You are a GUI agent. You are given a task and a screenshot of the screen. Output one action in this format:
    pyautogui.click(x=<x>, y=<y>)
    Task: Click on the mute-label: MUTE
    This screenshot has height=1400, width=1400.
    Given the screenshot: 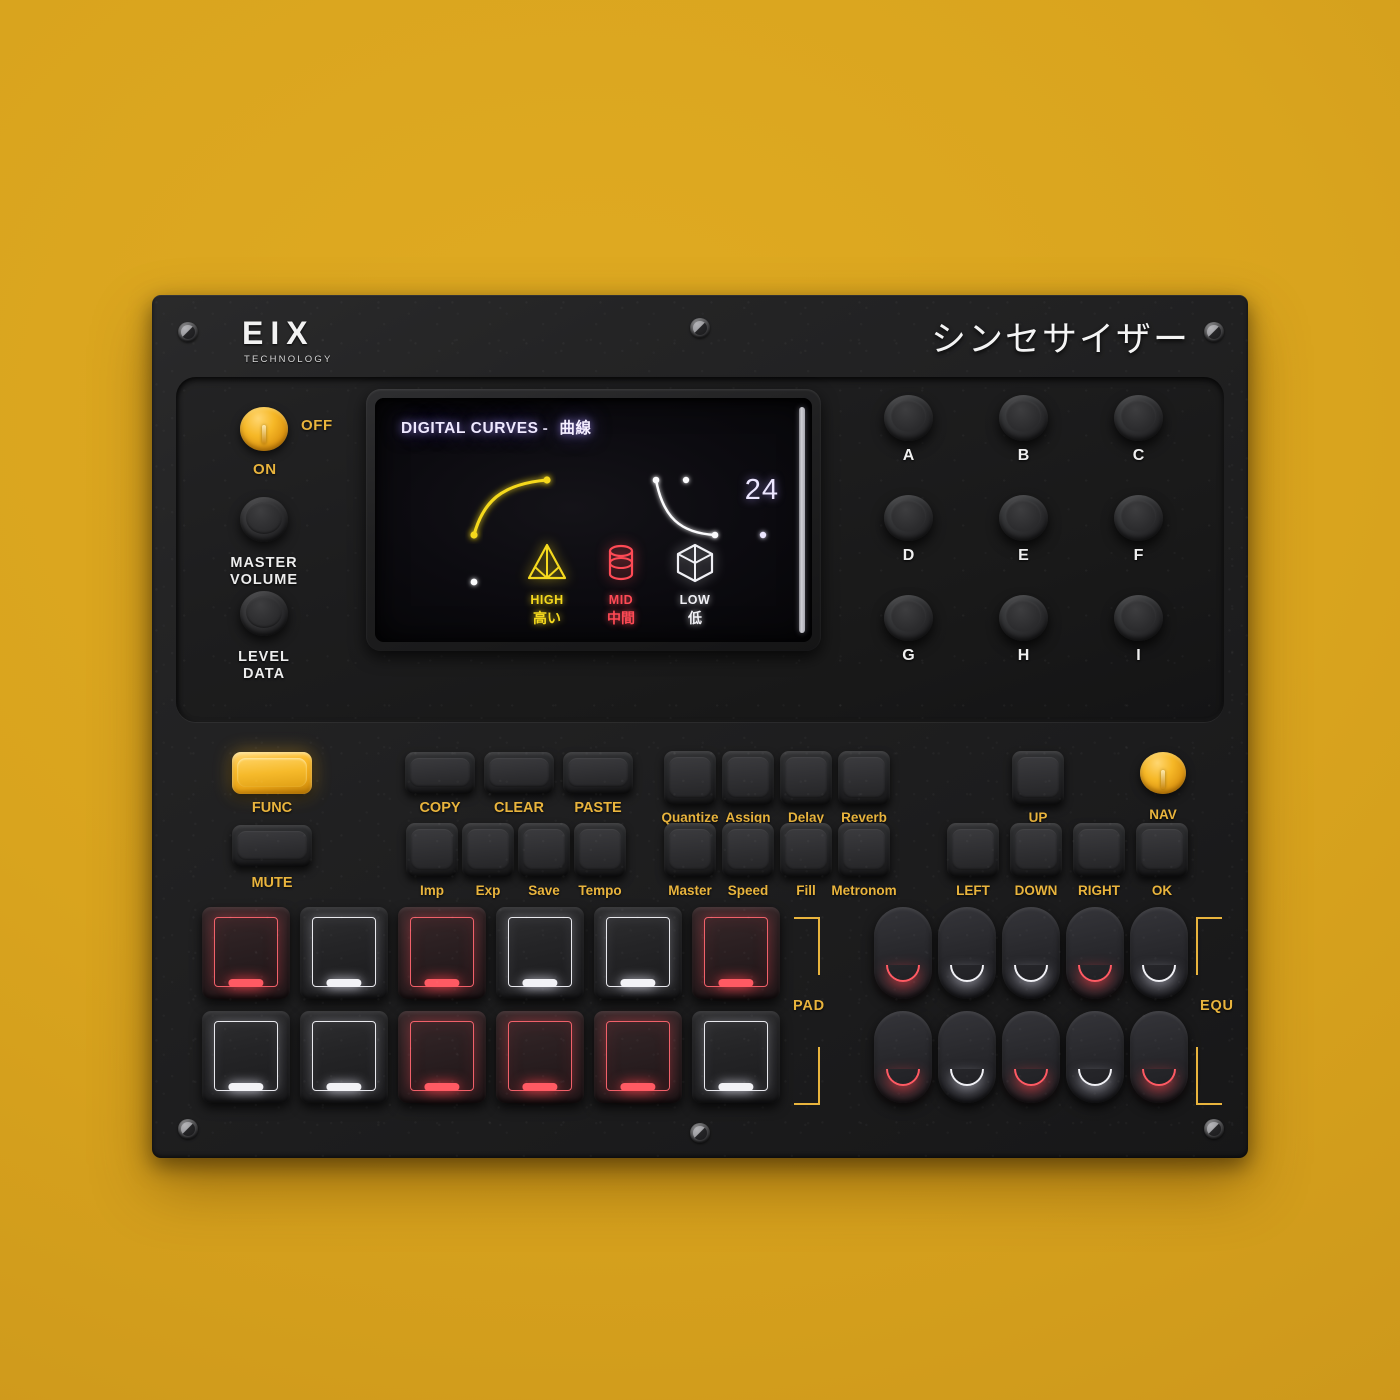 What is the action you would take?
    pyautogui.click(x=272, y=883)
    